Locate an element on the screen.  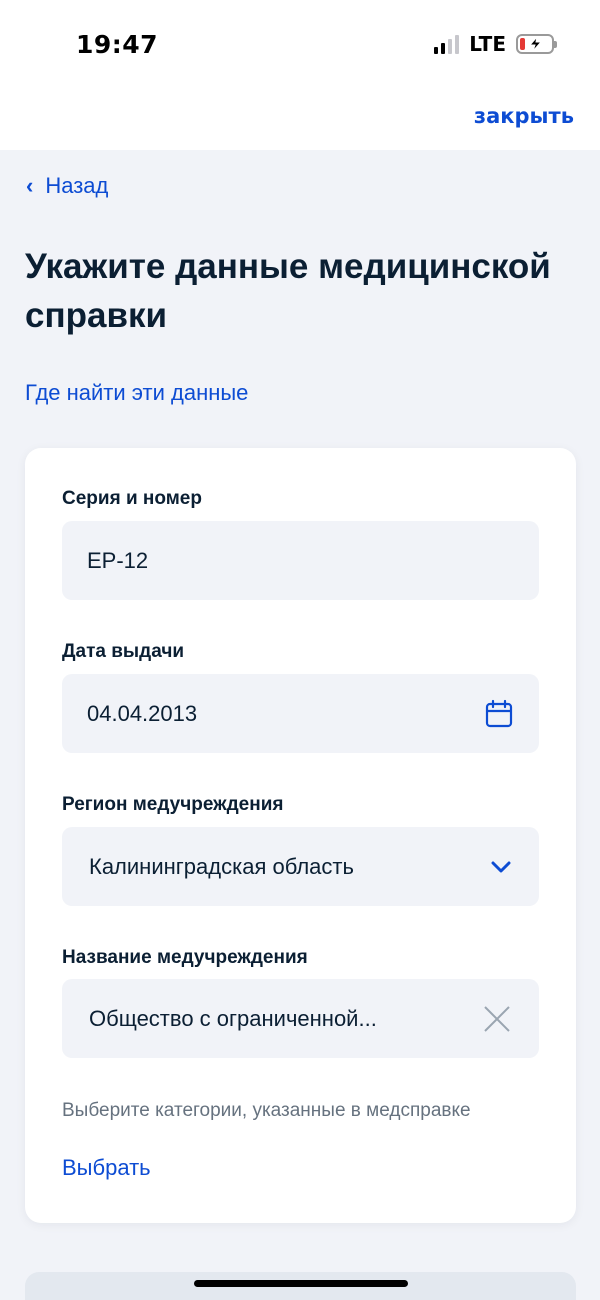
choose-categories-button: Выбрать is located at coordinates (106, 1168).